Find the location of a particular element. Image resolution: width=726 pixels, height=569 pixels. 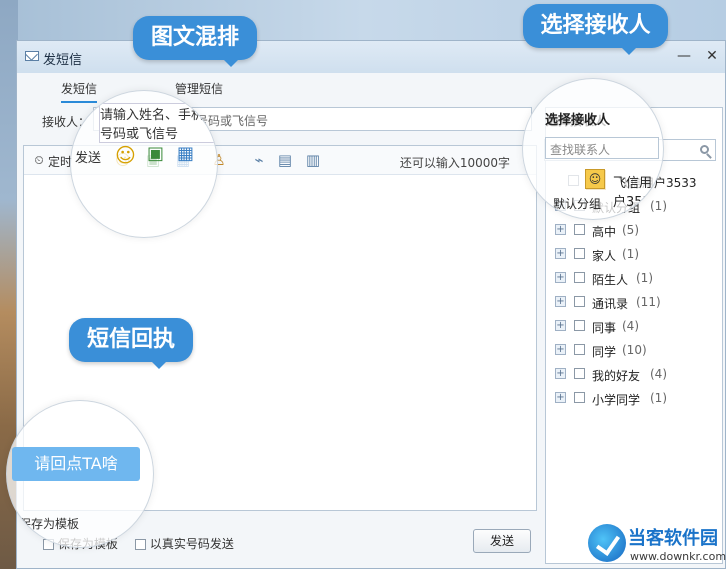

send-button: 发送 is located at coordinates (502, 541).